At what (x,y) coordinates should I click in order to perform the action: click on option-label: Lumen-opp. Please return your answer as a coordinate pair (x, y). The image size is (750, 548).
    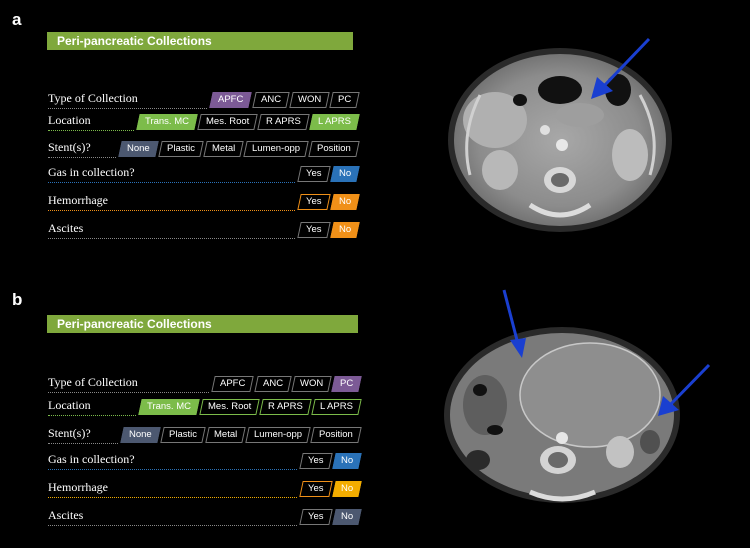
    Looking at the image, I should click on (276, 148).